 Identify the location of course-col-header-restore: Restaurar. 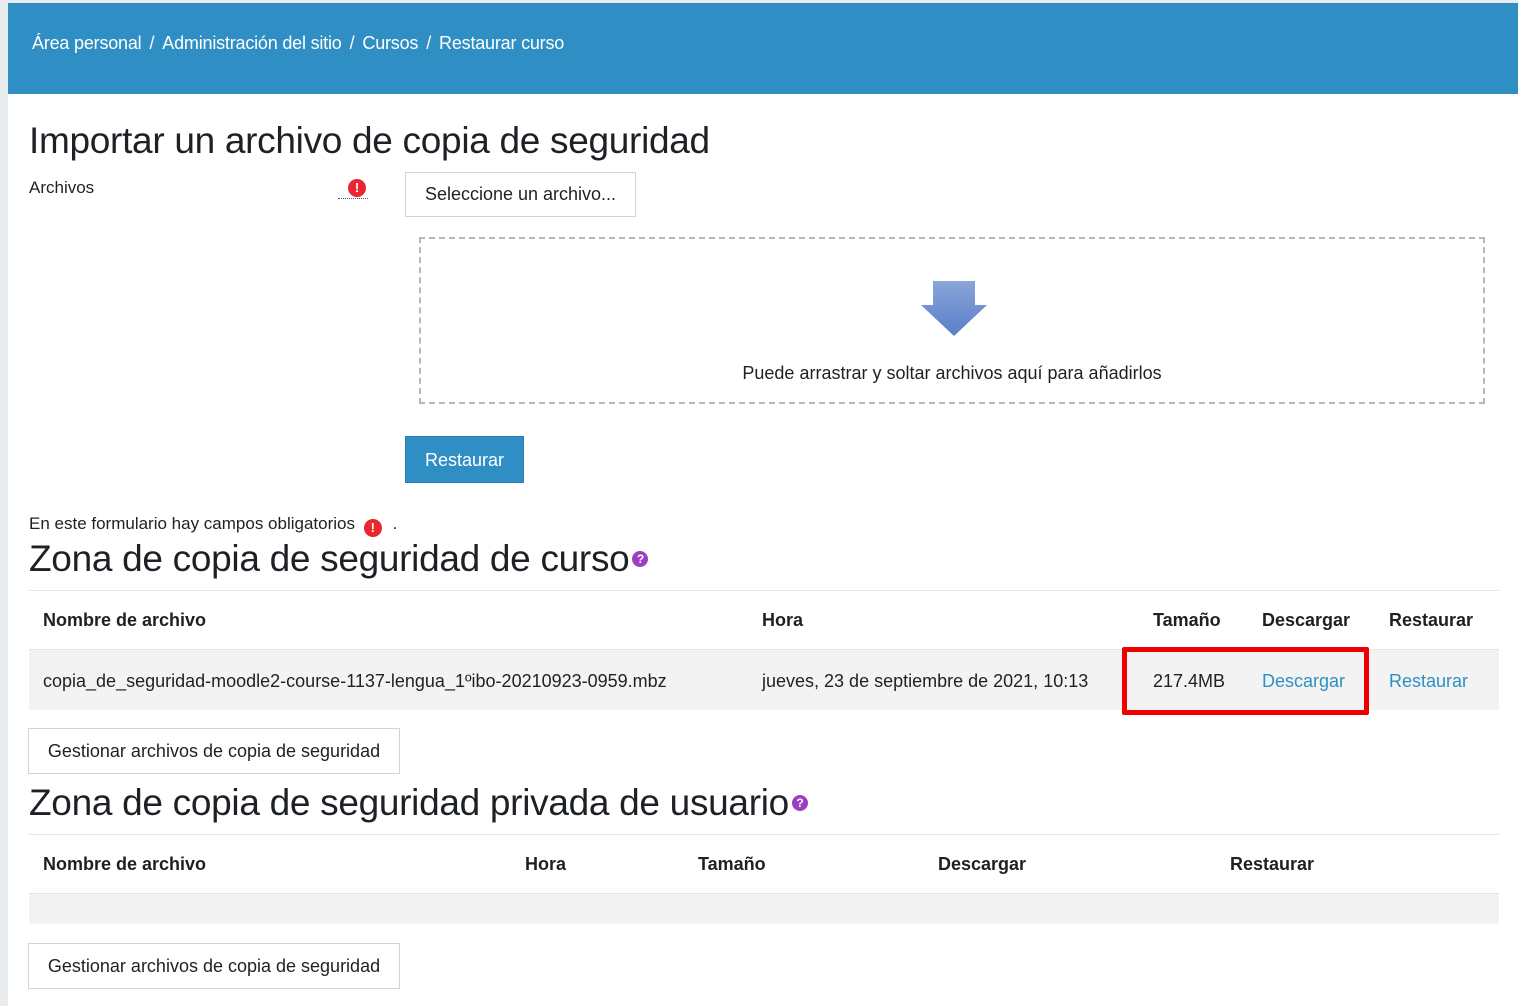
(1431, 620).